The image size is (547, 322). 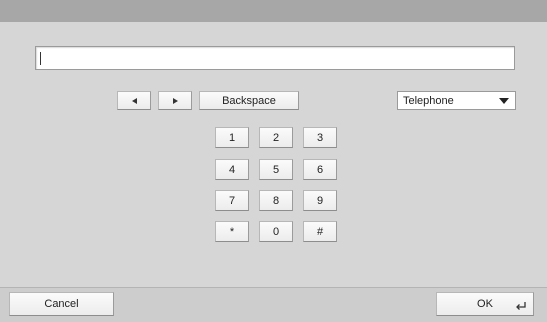 What do you see at coordinates (456, 100) in the screenshot?
I see `input-mode-select: Telephone` at bounding box center [456, 100].